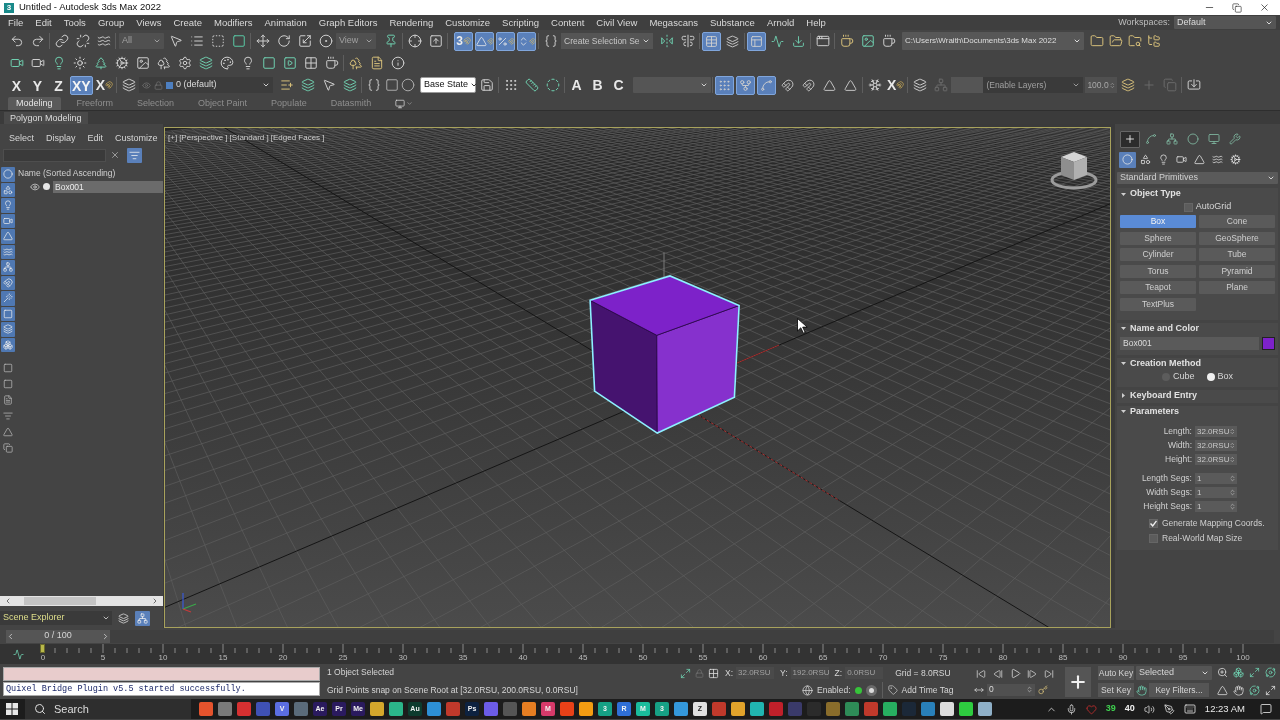 The width and height of the screenshot is (1280, 720). Describe the element at coordinates (105, 636) in the screenshot. I see `chevron-right-icon` at that location.